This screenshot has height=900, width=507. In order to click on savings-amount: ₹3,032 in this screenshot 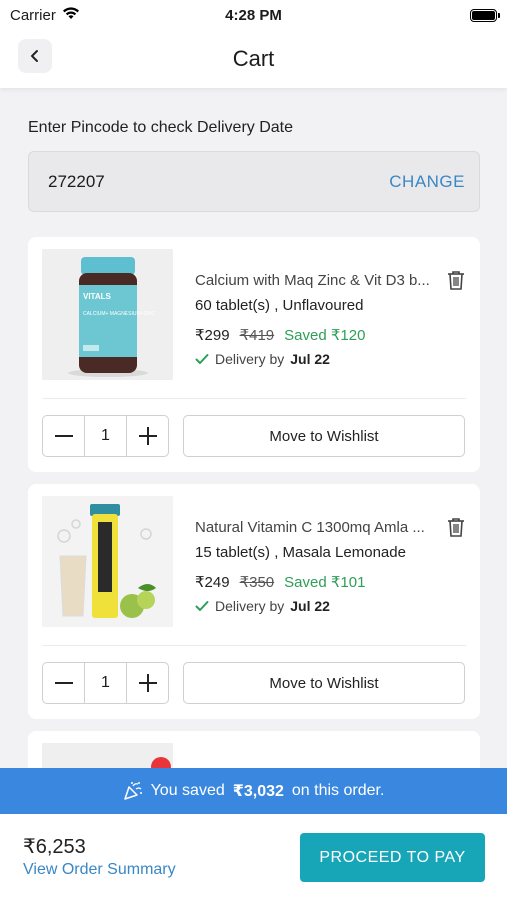, I will do `click(258, 791)`.